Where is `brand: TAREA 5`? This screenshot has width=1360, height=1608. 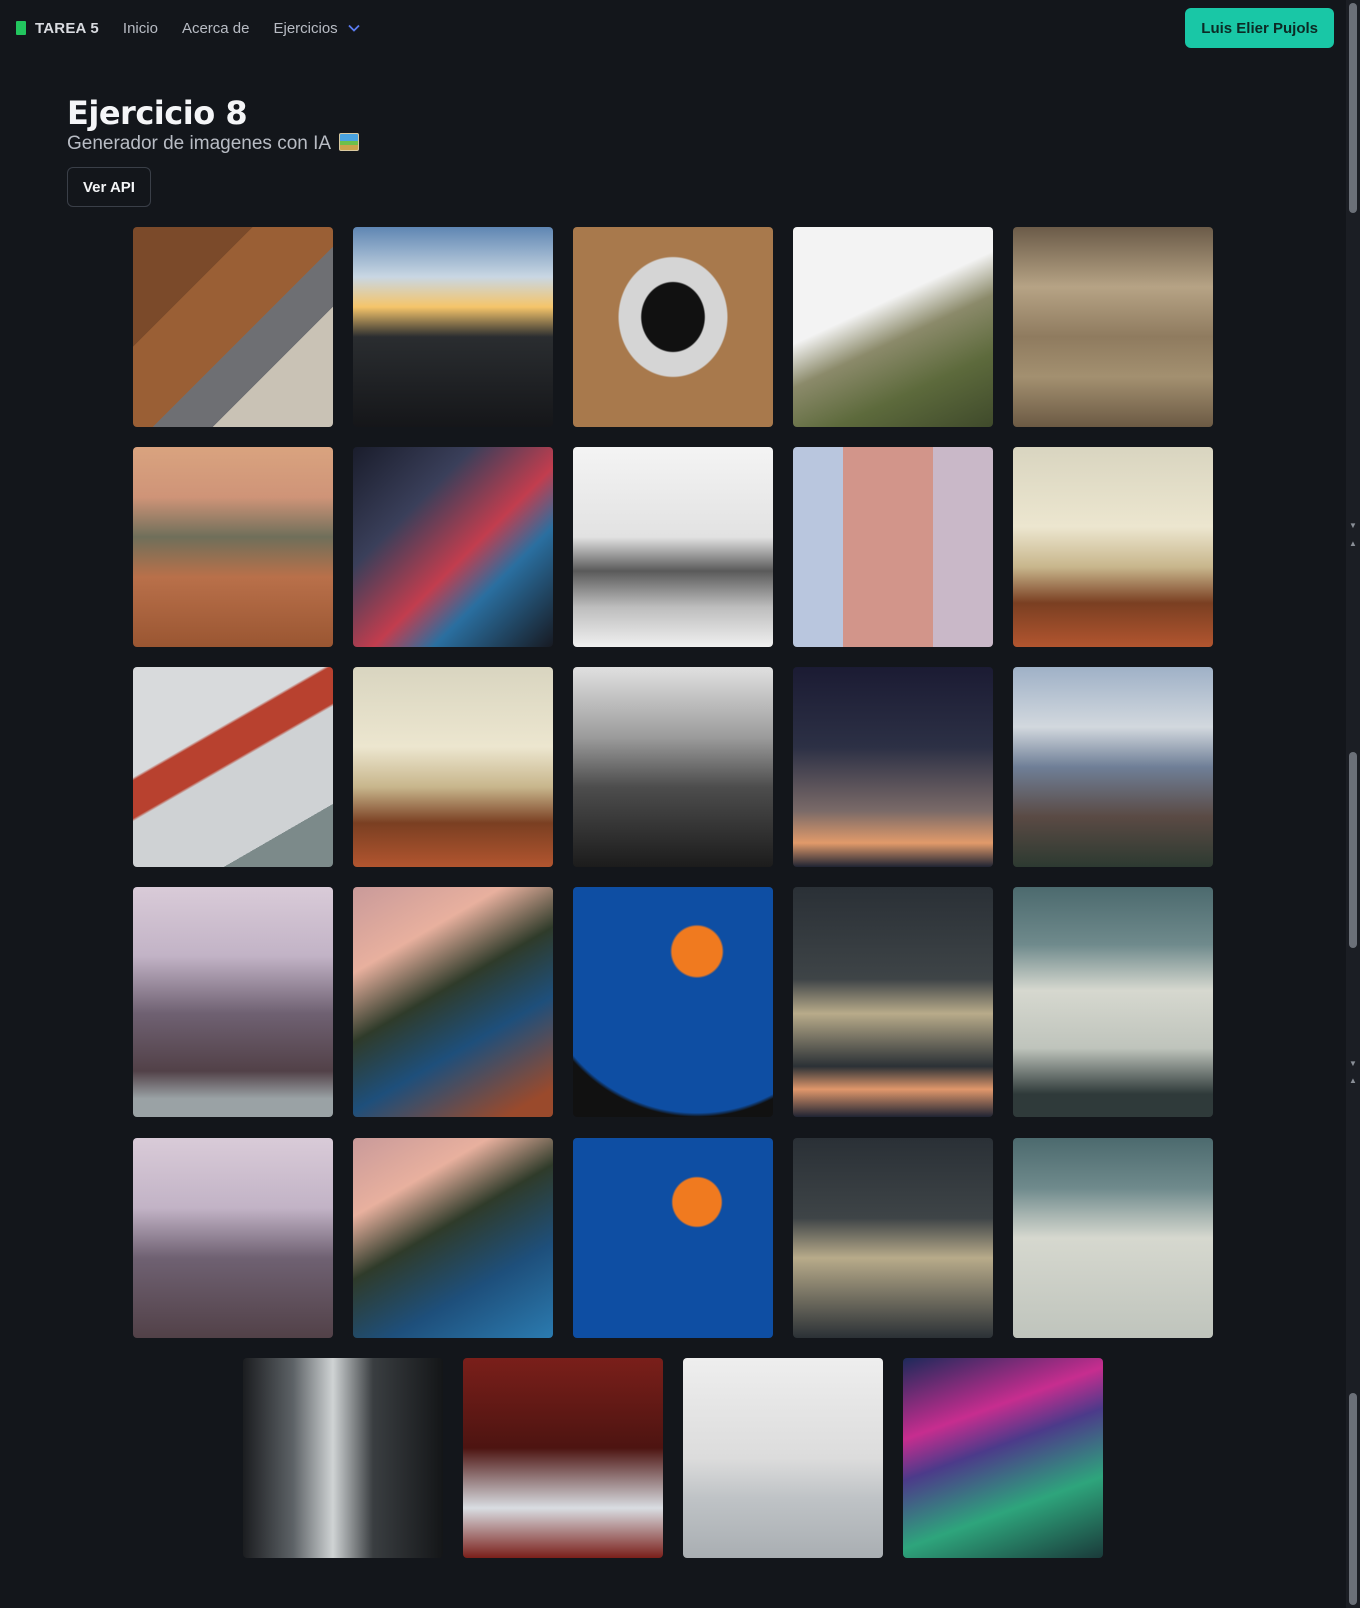 brand: TAREA 5 is located at coordinates (57, 28).